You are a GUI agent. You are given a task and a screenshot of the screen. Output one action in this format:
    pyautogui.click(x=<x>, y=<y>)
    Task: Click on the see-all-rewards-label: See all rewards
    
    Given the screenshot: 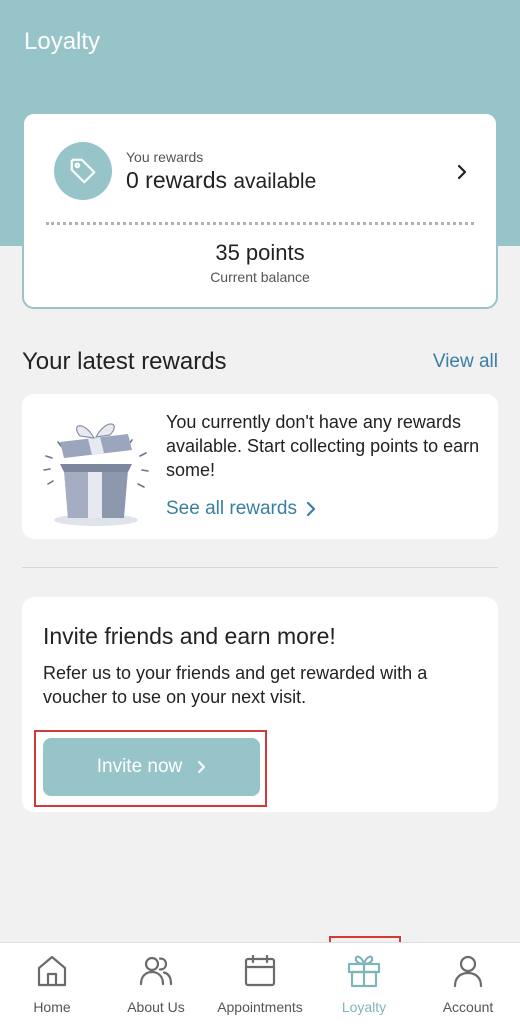 What is the action you would take?
    pyautogui.click(x=231, y=508)
    